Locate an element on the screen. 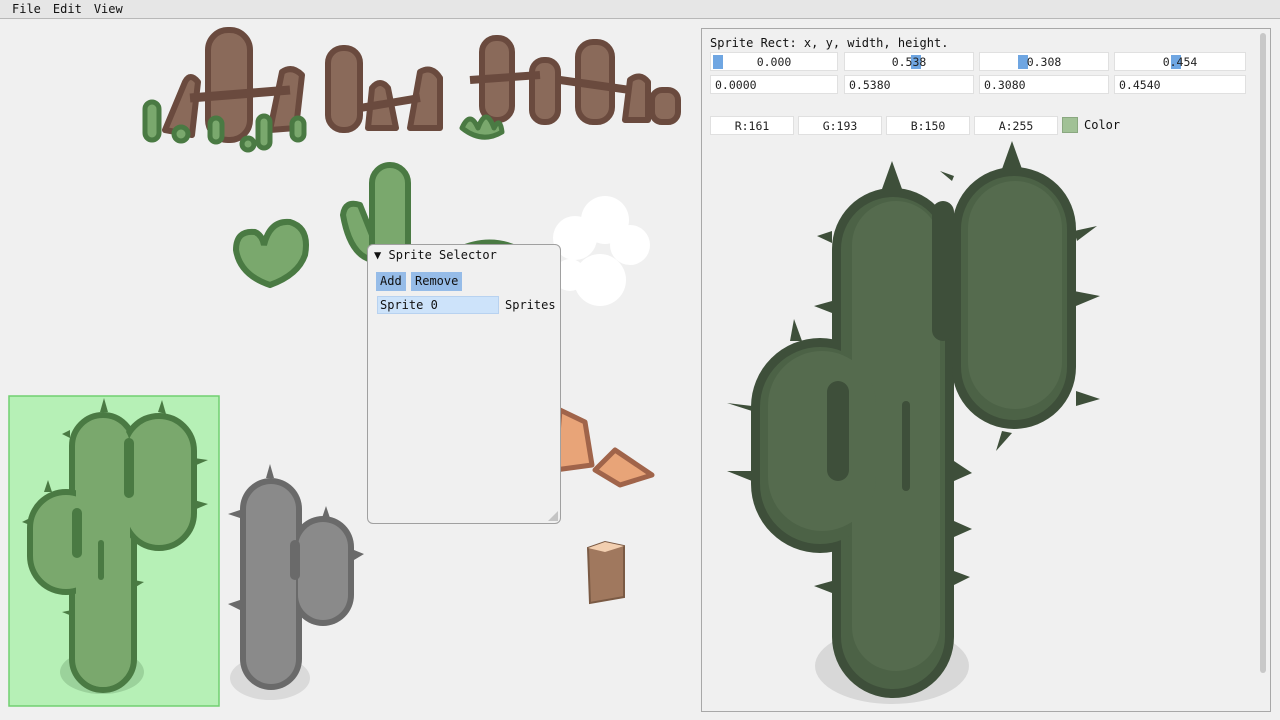  rect-x-input: 0.0000 is located at coordinates (774, 84).